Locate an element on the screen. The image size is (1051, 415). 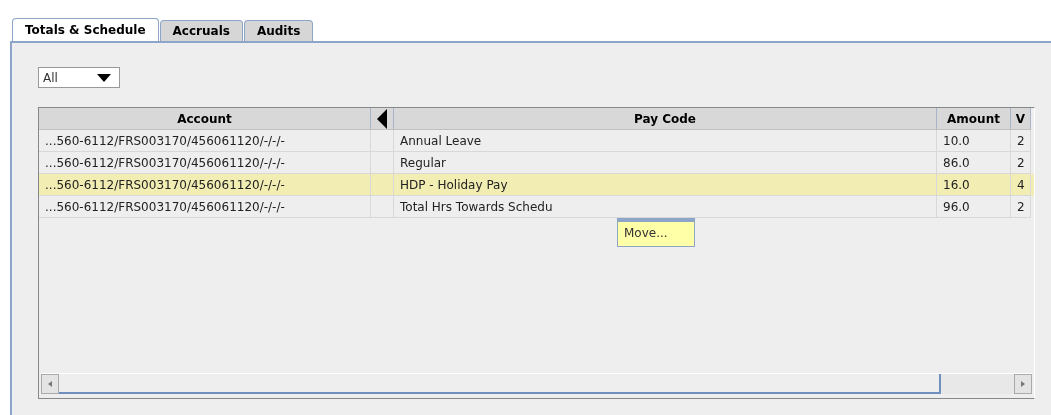
table-cell: Annual Leave is located at coordinates (665, 141).